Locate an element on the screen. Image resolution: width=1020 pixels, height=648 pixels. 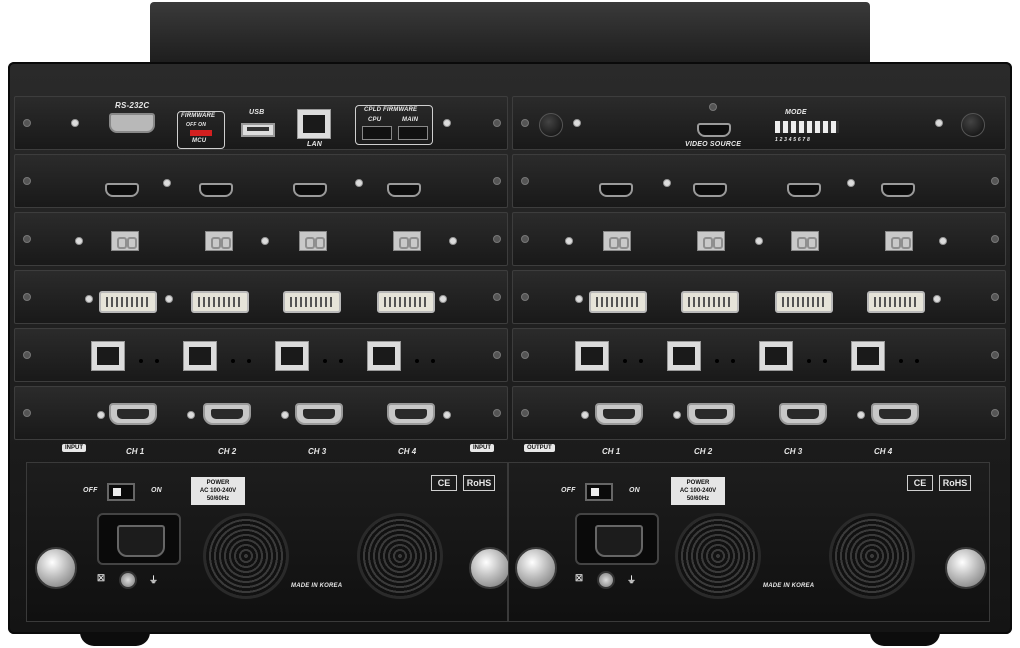
rs232c-port is located at coordinates (132, 123).